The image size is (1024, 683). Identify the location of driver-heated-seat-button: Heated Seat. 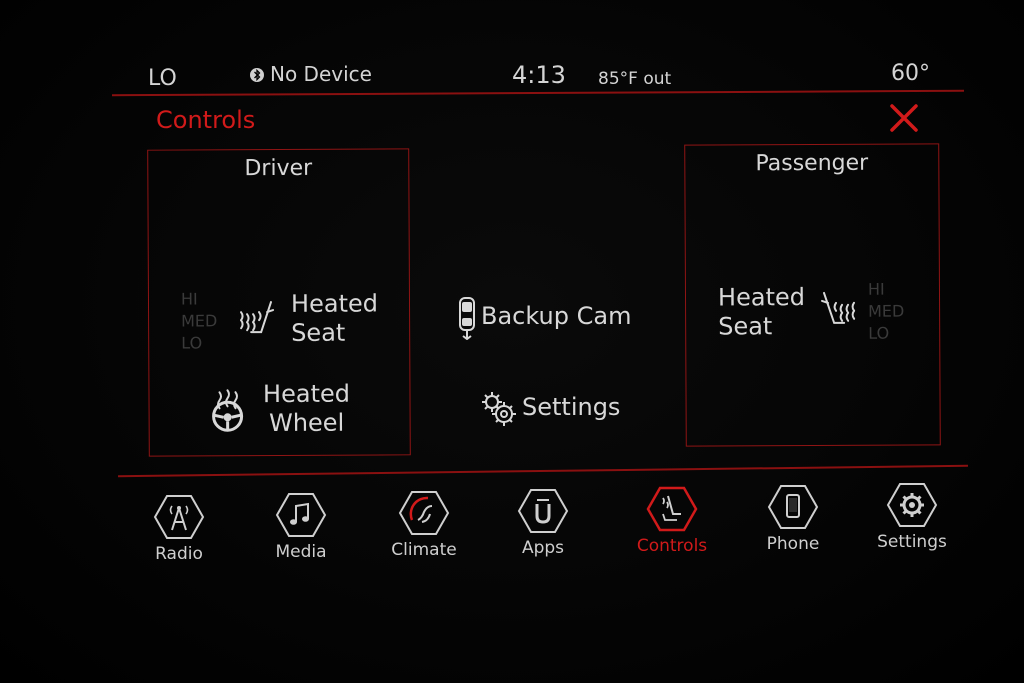
(334, 318).